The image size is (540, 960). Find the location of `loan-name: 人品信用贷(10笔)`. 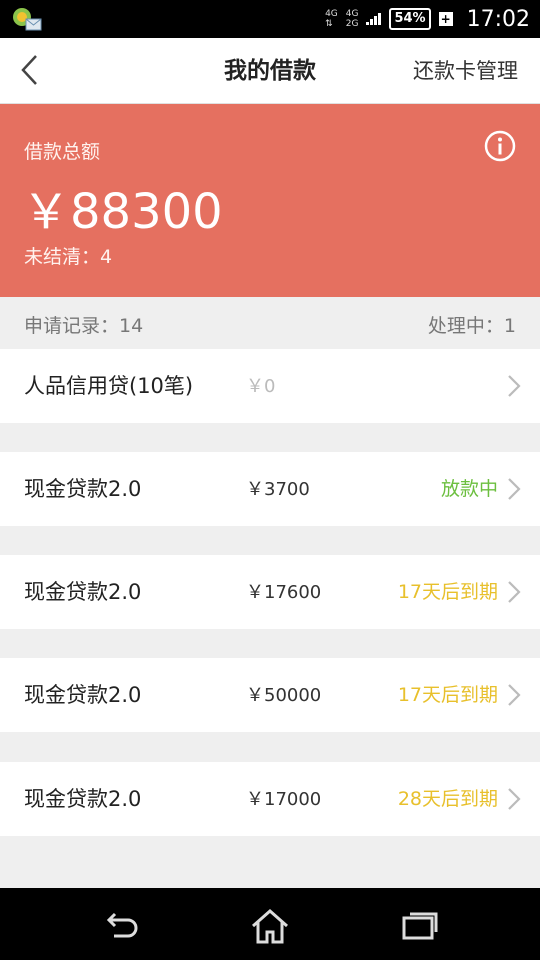

loan-name: 人品信用贷(10笔) is located at coordinates (109, 386).